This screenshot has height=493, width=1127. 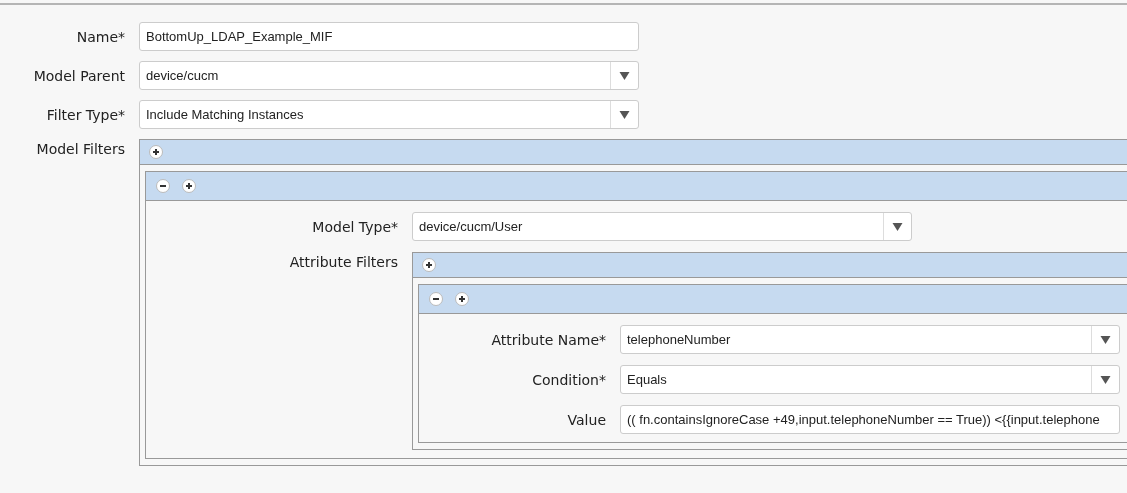 What do you see at coordinates (389, 75) in the screenshot?
I see `dropdown-field: device/cucm` at bounding box center [389, 75].